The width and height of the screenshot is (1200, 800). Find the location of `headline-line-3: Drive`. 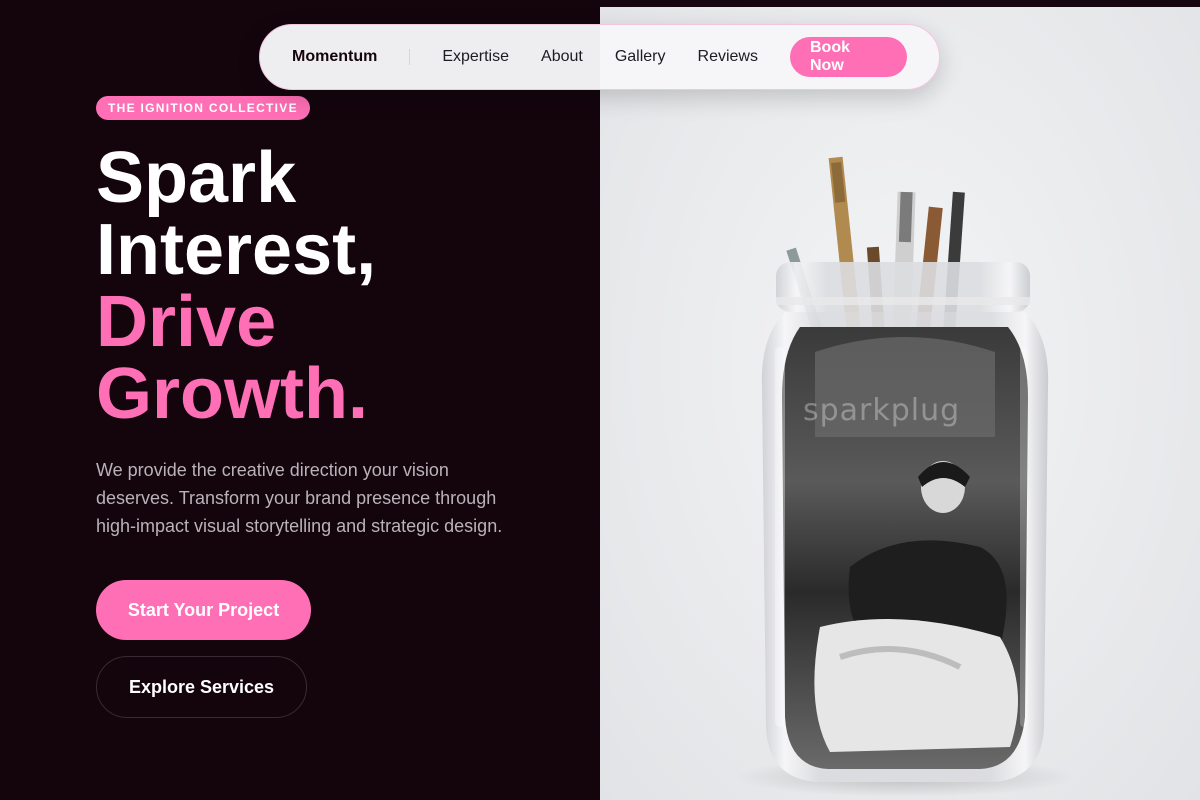

headline-line-3: Drive is located at coordinates (186, 322).